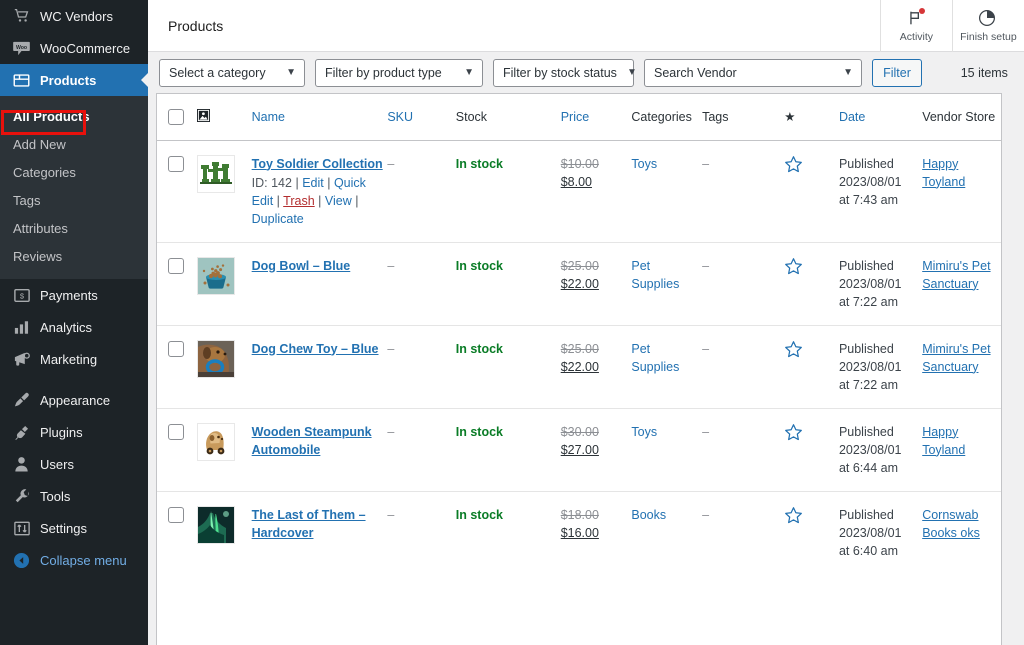 Image resolution: width=1024 pixels, height=645 pixels. What do you see at coordinates (880, 117) in the screenshot?
I see `date-column-header: Date` at bounding box center [880, 117].